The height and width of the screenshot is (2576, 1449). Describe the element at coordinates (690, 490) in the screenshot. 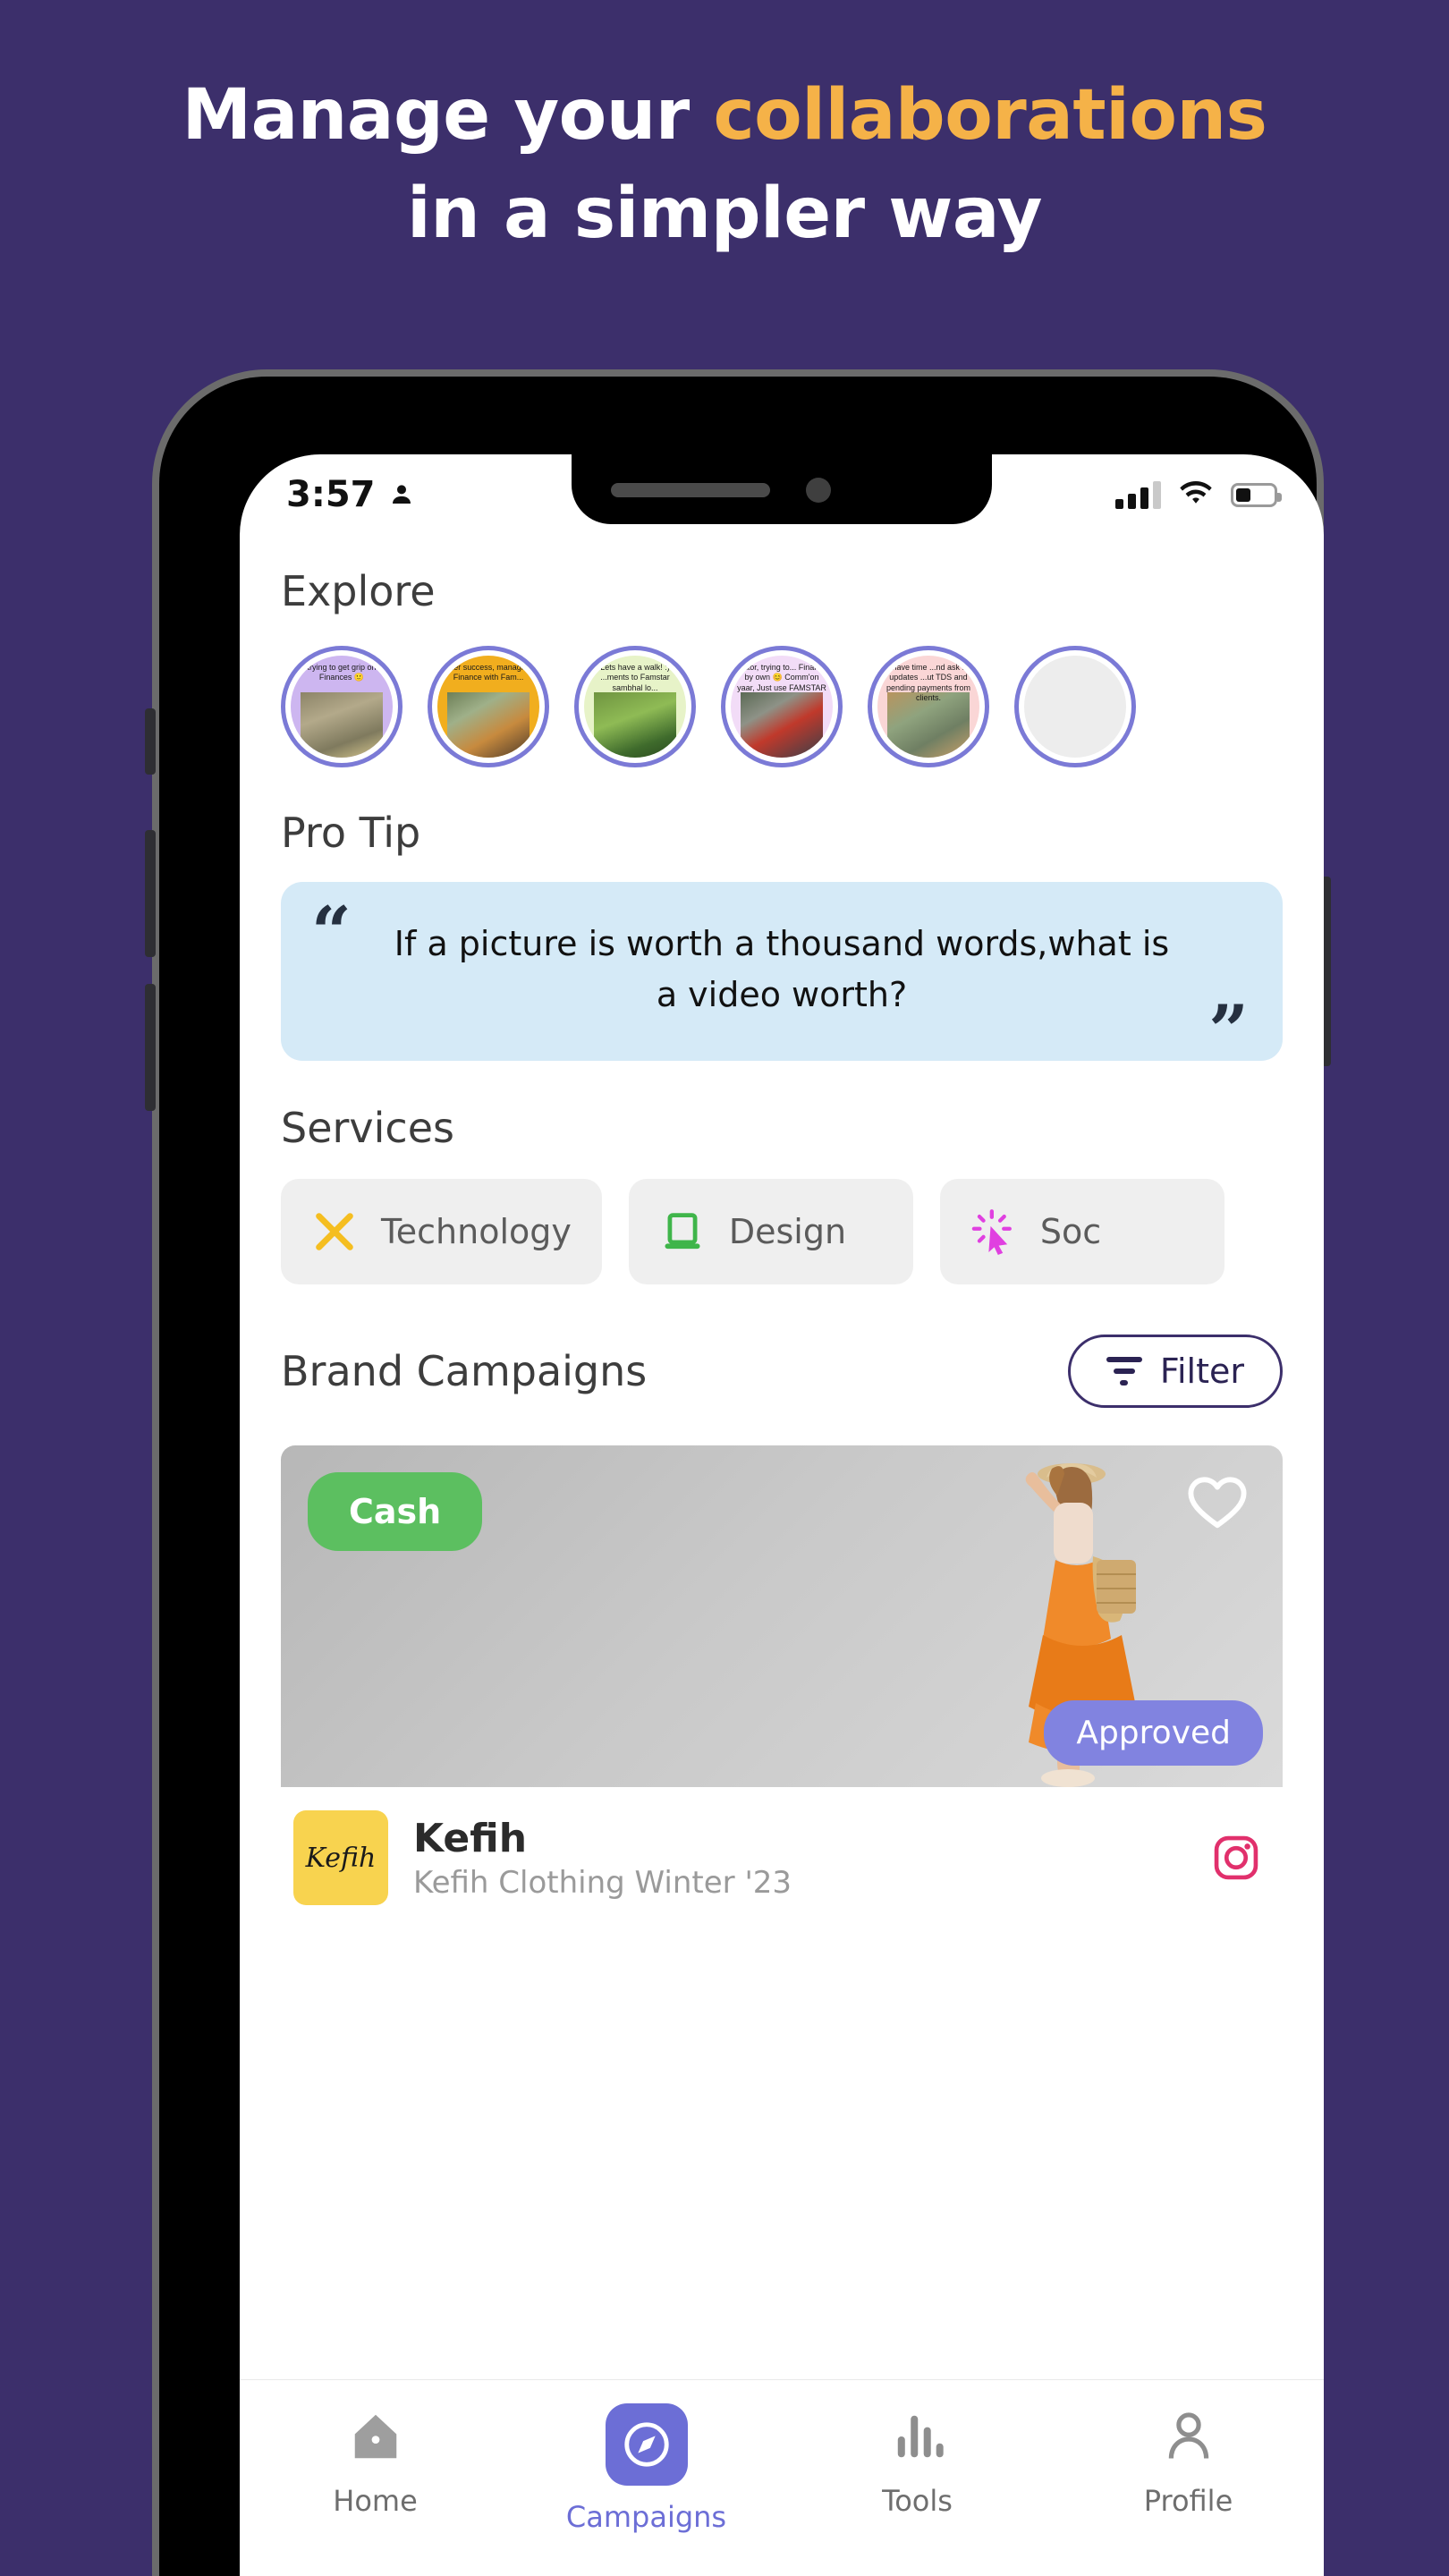

I see `earpiece-speaker` at that location.